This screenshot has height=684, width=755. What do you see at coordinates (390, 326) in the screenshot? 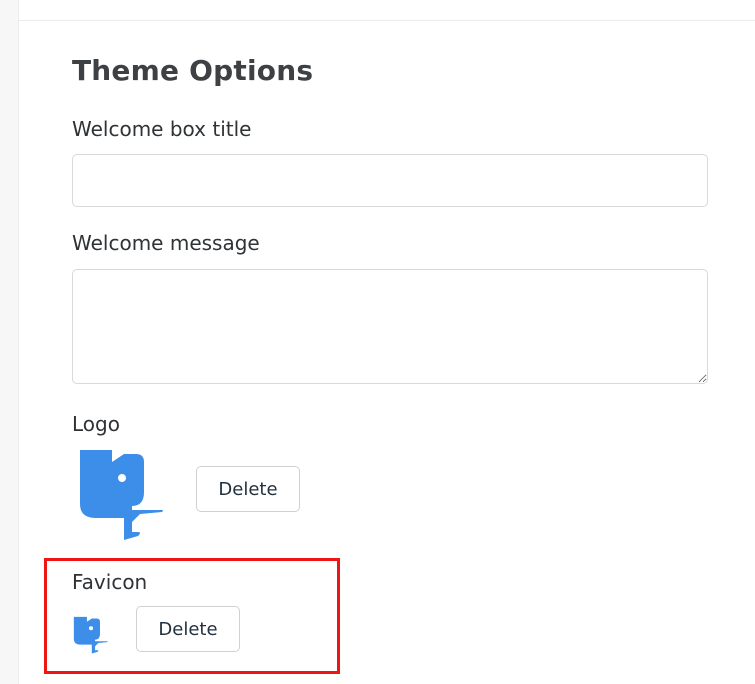
I see `welcome-message-textarea` at bounding box center [390, 326].